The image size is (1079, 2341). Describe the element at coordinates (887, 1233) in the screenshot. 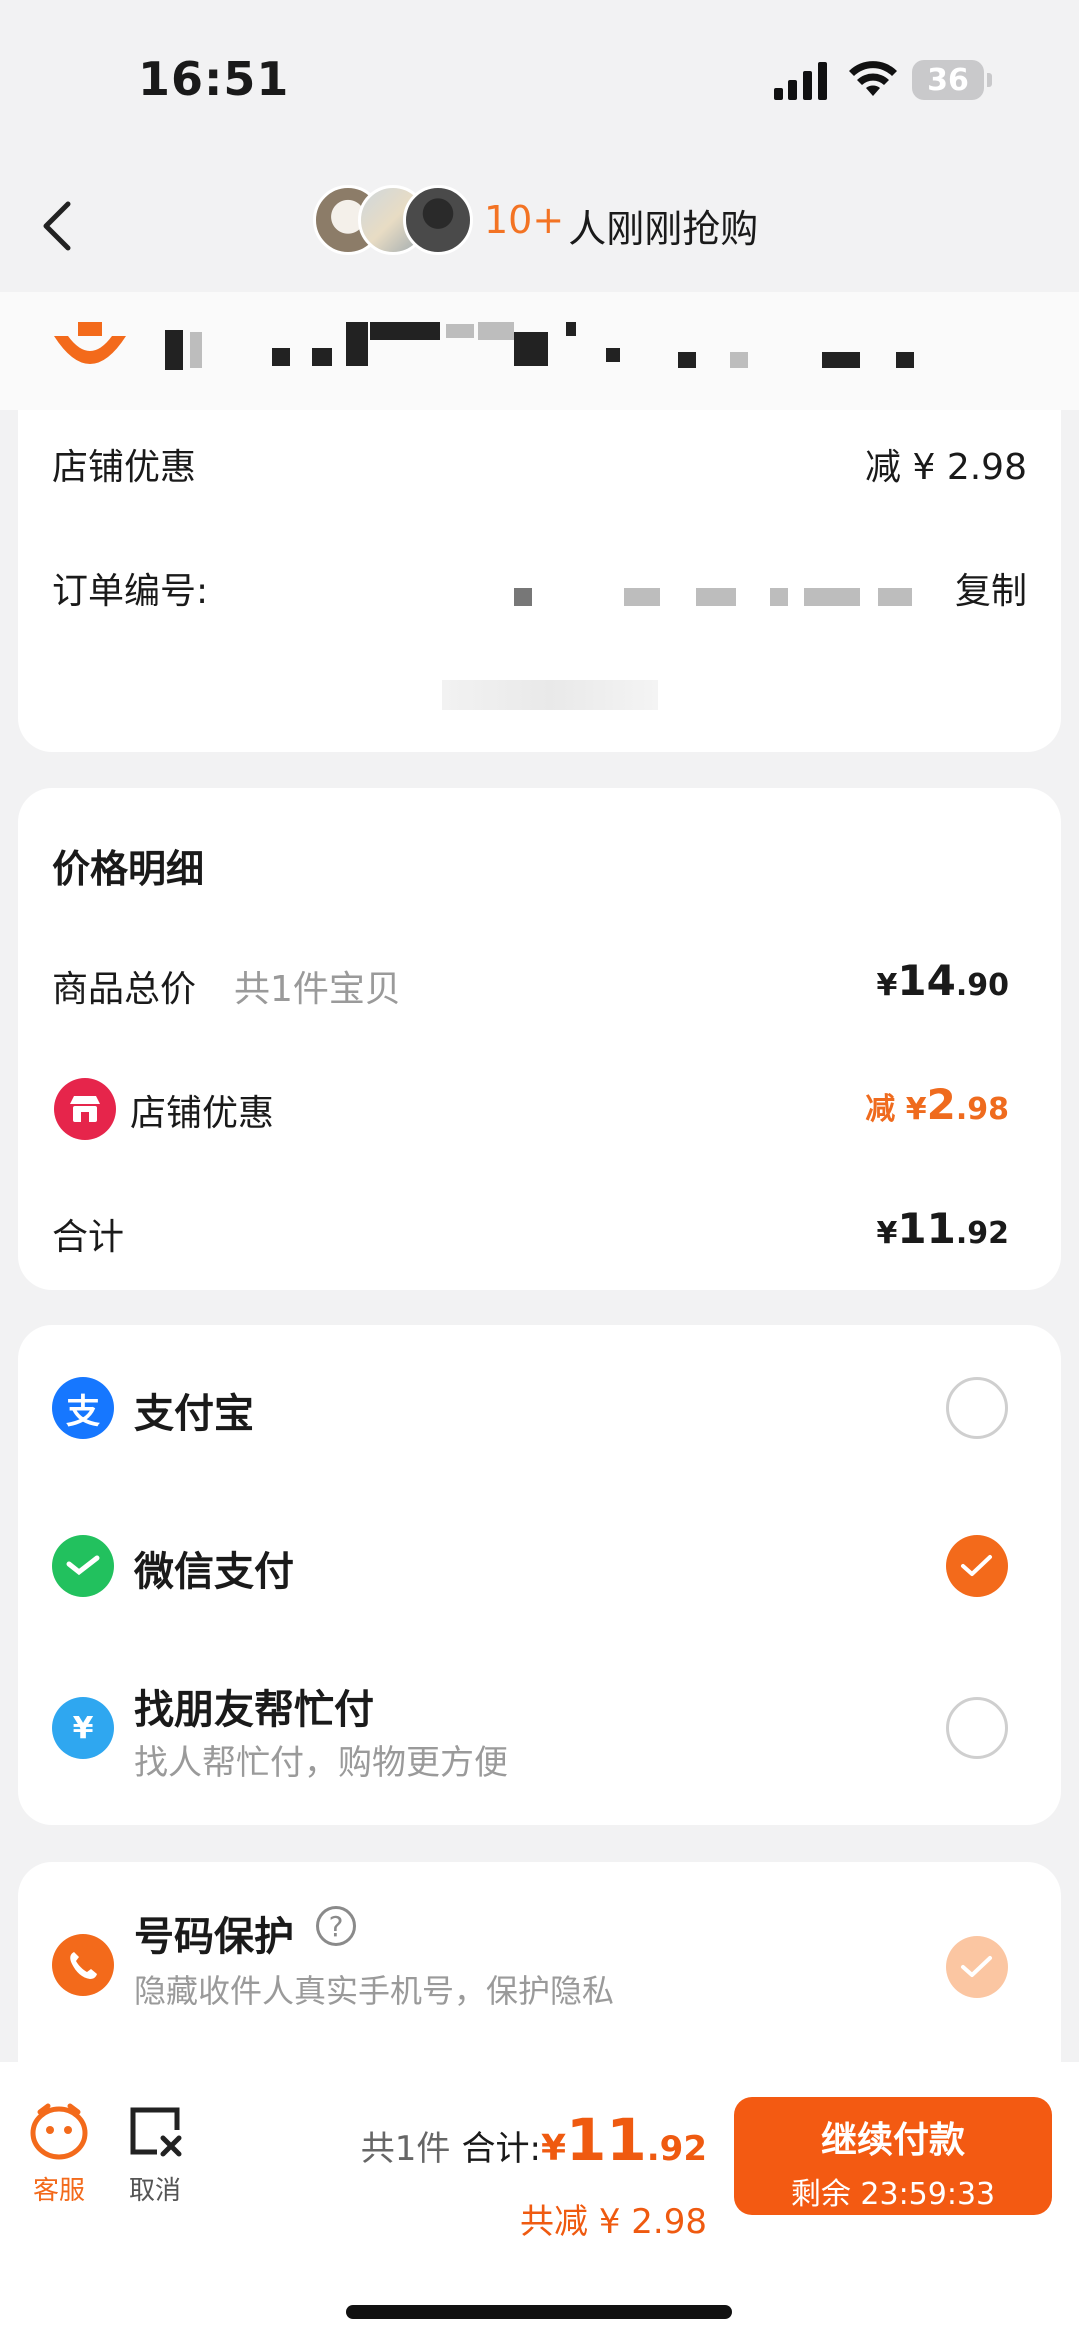

I see `total-yen: ¥` at that location.